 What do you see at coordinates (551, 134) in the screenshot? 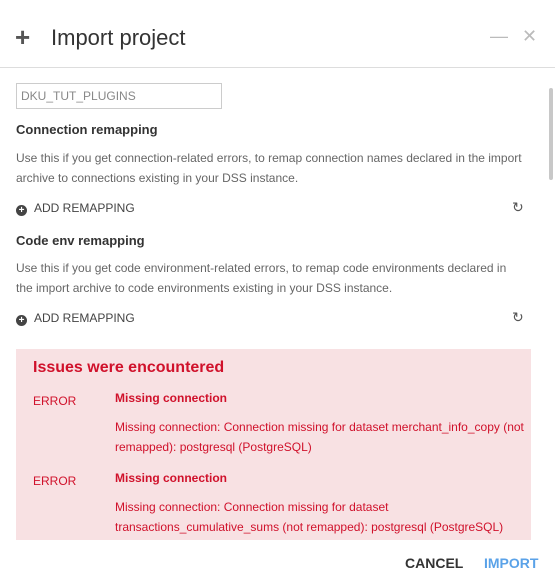
I see `scrollbar` at bounding box center [551, 134].